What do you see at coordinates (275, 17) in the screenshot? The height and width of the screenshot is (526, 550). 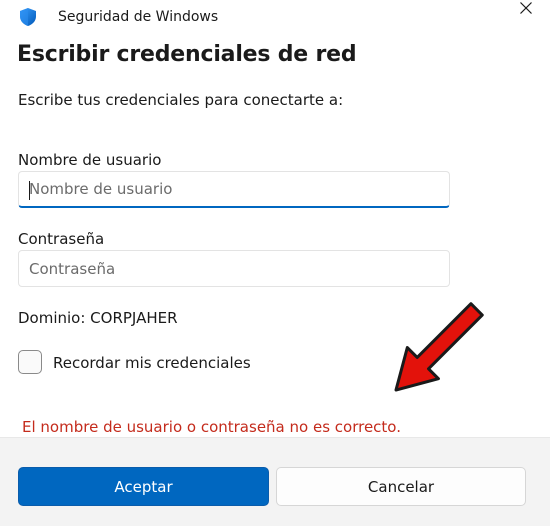 I see `title-bar: Seguridad de Windows` at bounding box center [275, 17].